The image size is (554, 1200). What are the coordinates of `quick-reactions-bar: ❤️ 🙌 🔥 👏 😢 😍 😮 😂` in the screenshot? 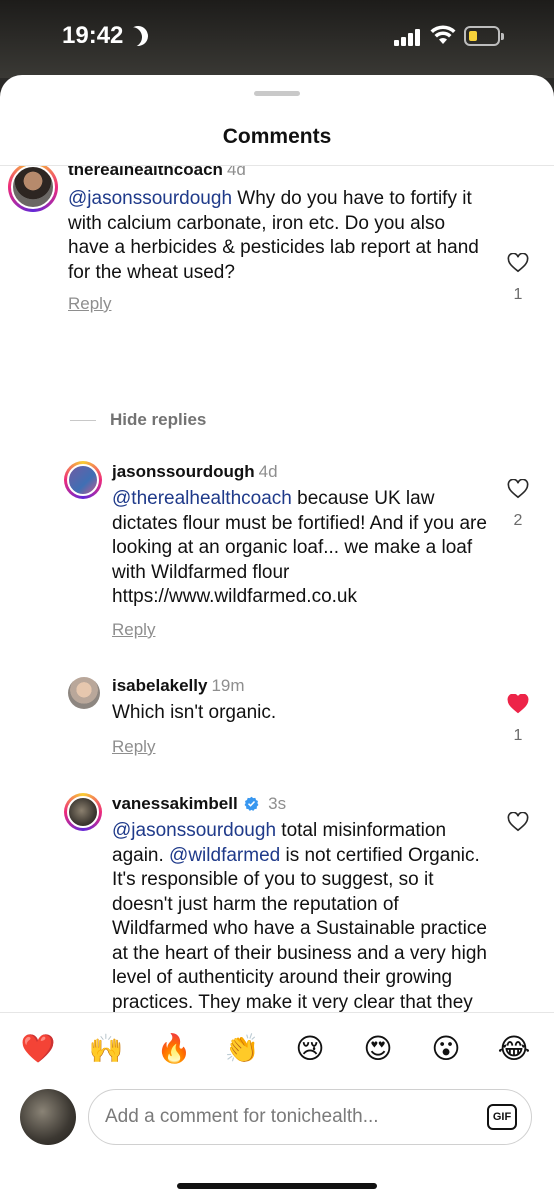 It's located at (277, 1051).